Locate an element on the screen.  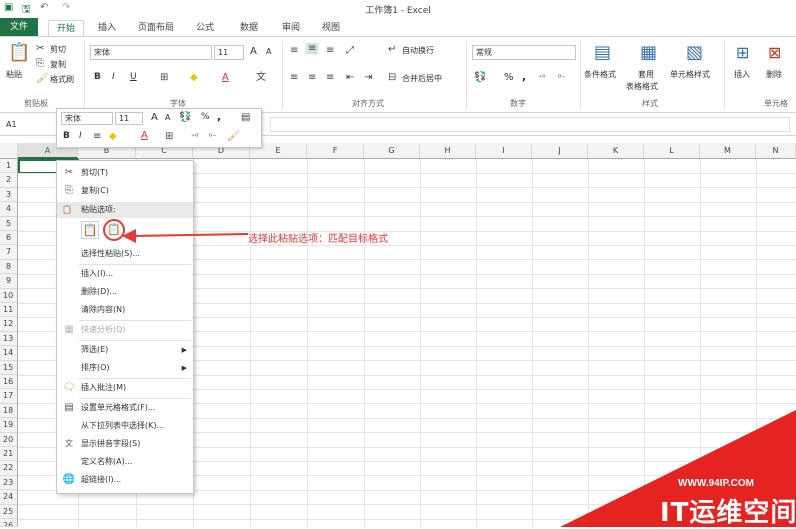
row-header: 19 is located at coordinates (9, 425).